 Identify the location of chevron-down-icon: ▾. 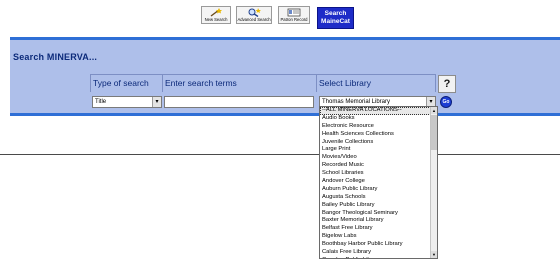
(156, 102).